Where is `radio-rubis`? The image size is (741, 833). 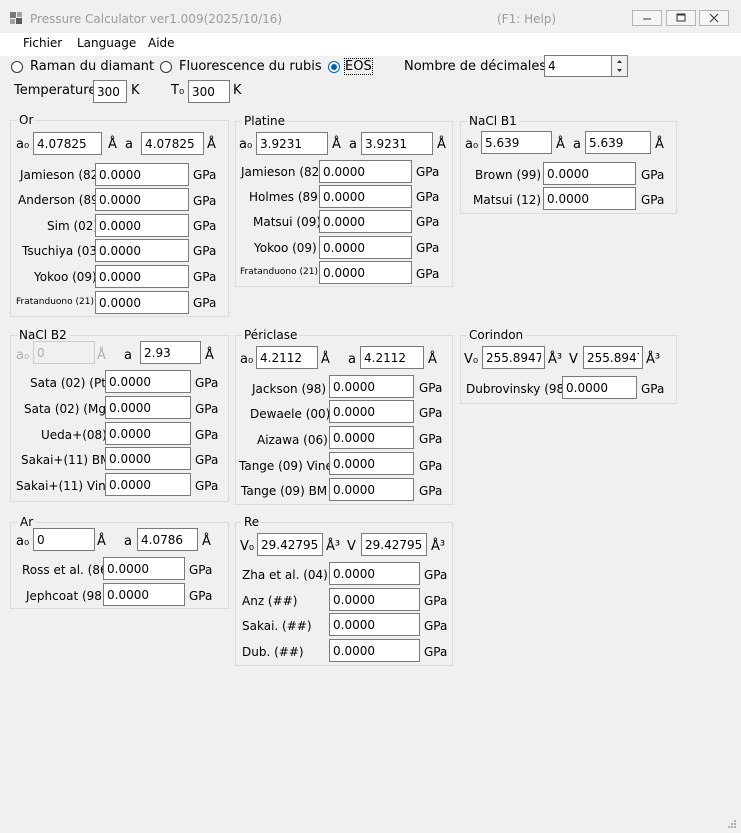 radio-rubis is located at coordinates (166, 67).